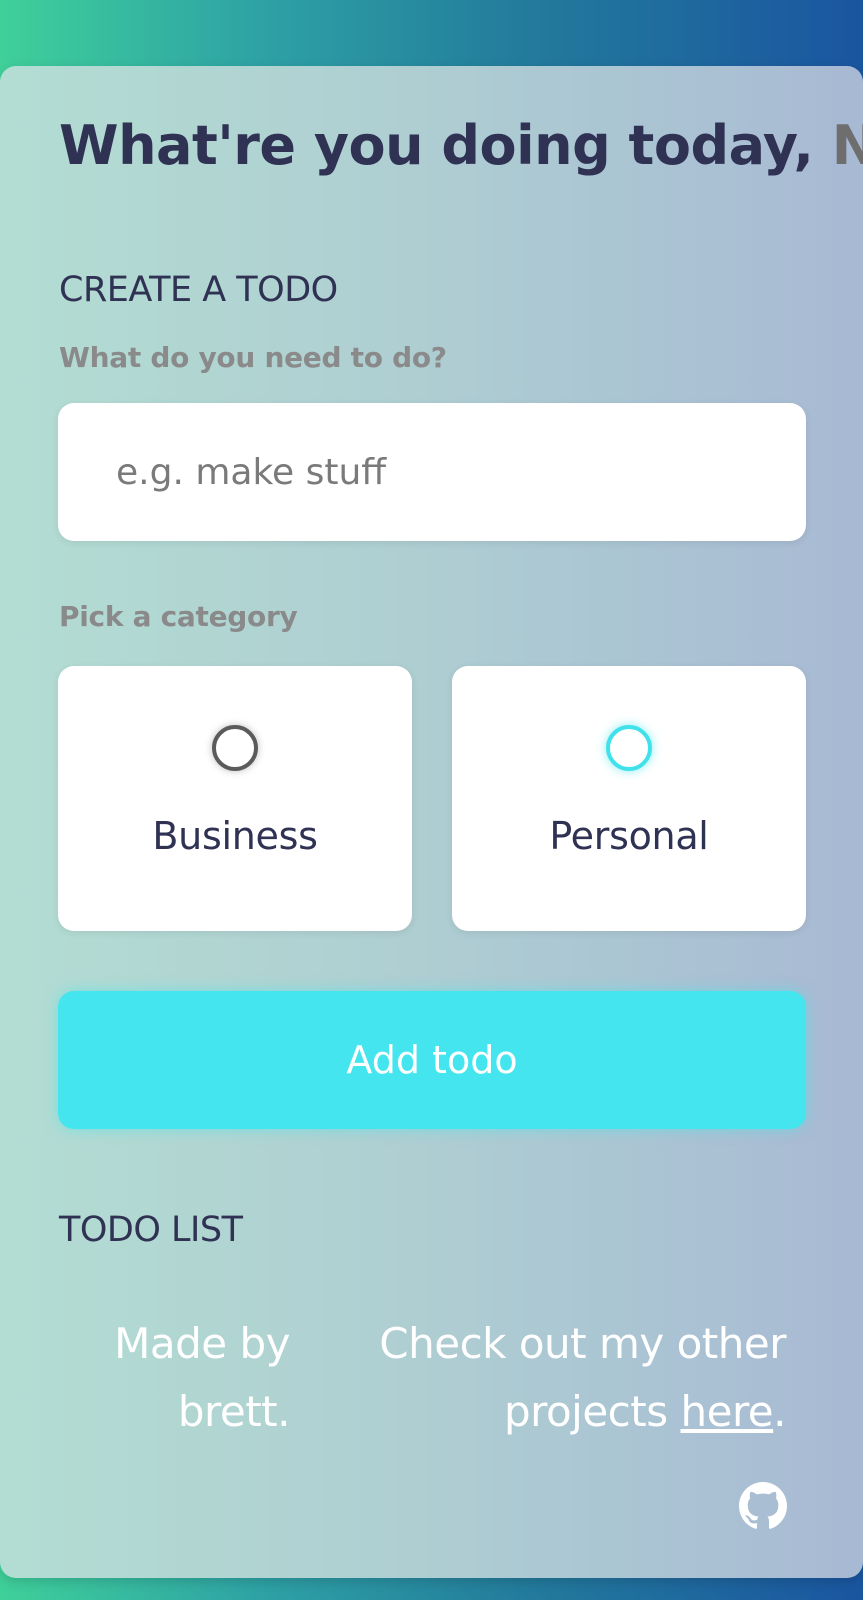 This screenshot has height=1600, width=863. Describe the element at coordinates (235, 748) in the screenshot. I see `business-radio-icon` at that location.